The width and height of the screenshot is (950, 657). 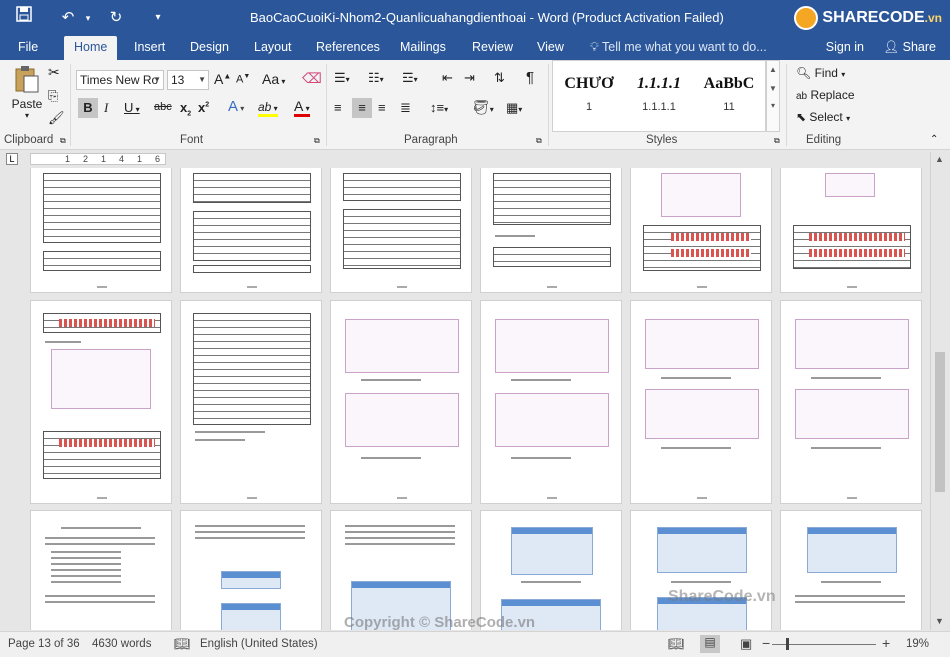 I want to click on decrease-indent-icon: ⇤, so click(x=447, y=78).